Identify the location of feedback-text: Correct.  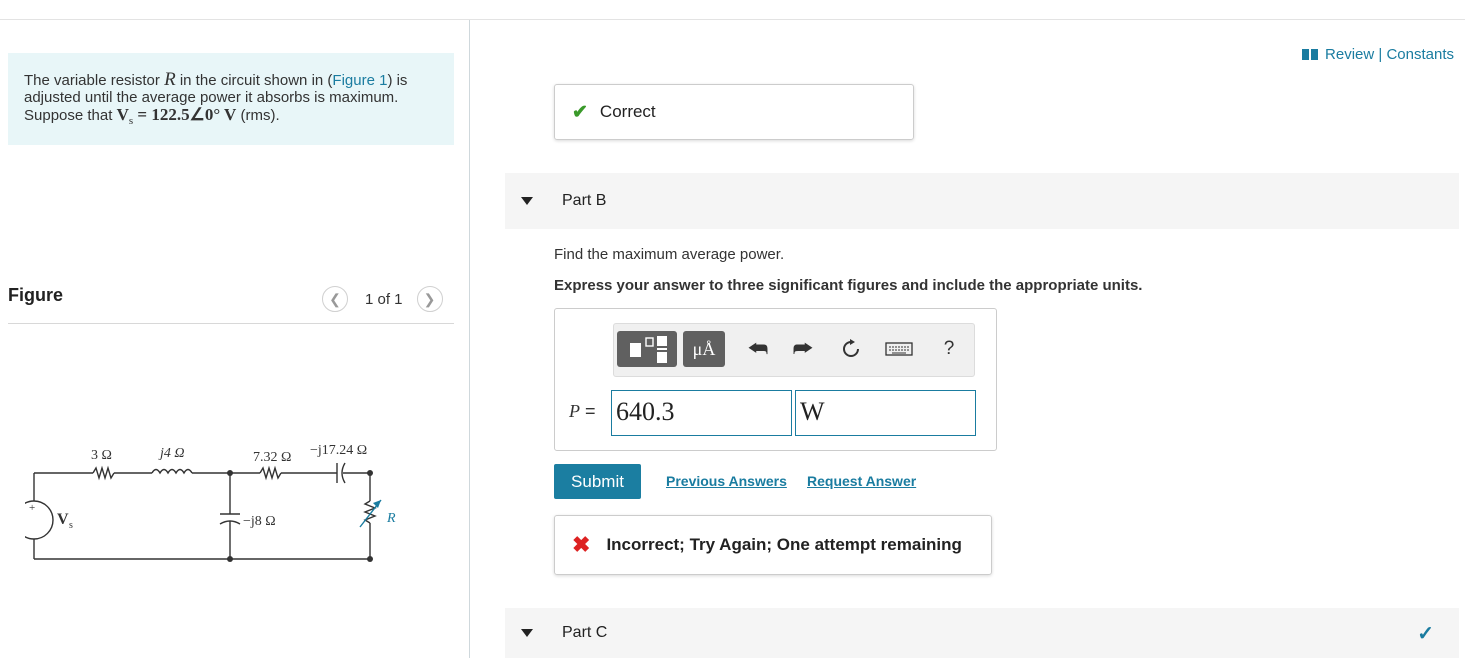
(627, 111).